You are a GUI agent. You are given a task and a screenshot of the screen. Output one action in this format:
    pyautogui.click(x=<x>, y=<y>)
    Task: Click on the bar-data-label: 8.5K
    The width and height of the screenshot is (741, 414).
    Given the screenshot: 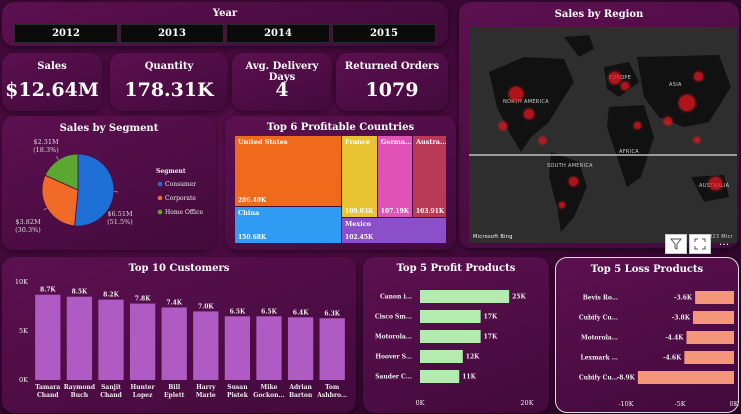 What is the action you would take?
    pyautogui.click(x=80, y=292)
    